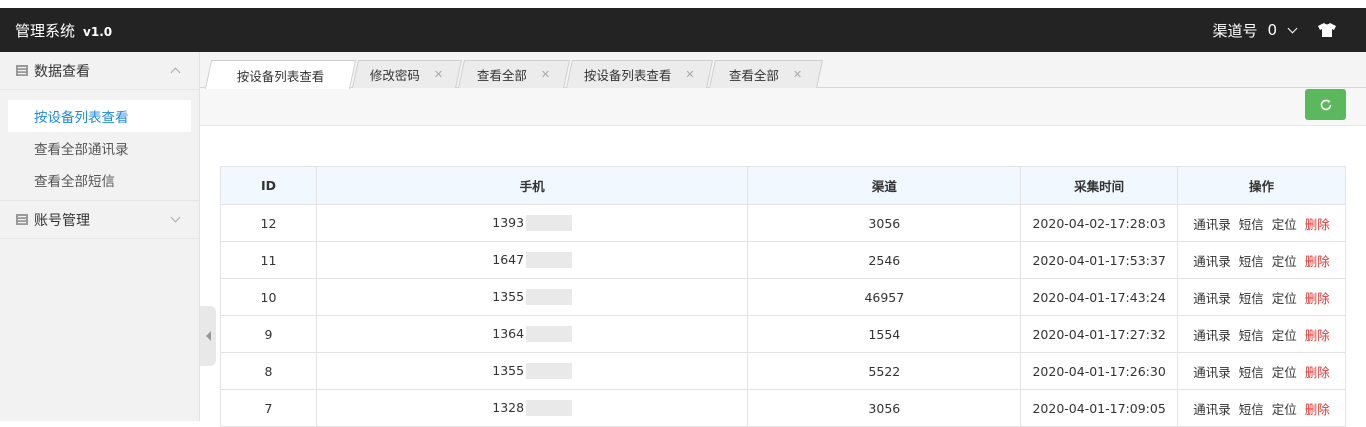 The height and width of the screenshot is (427, 1366). I want to click on channel-selector: 渠道号 0, so click(1255, 30).